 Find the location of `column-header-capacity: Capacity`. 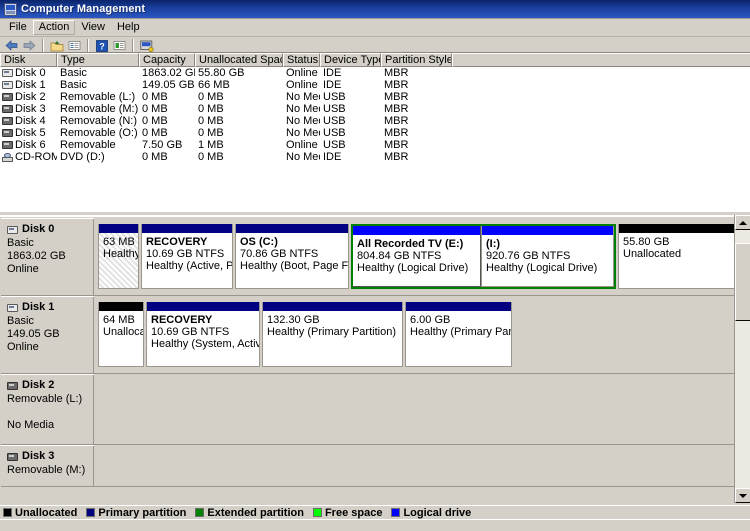

column-header-capacity: Capacity is located at coordinates (167, 60).